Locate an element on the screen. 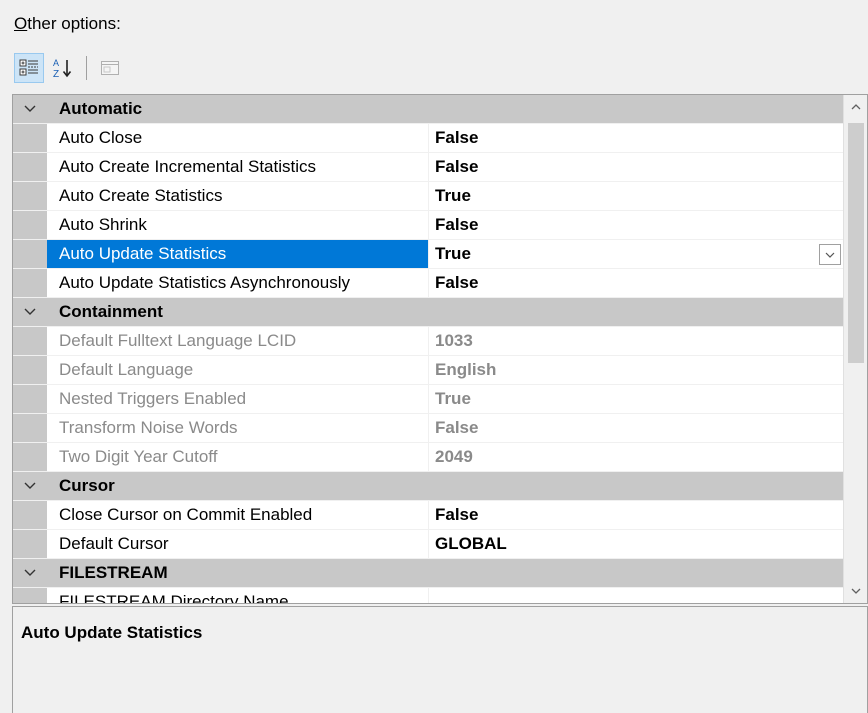 The width and height of the screenshot is (868, 713). svg-text: A is located at coordinates (56, 63).